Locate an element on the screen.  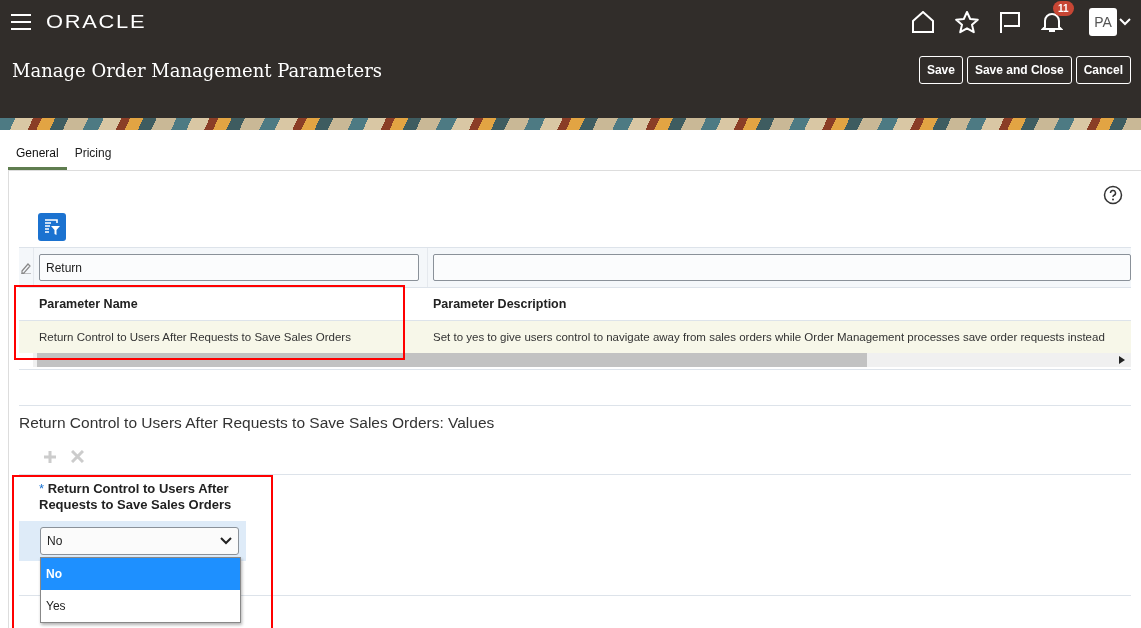
logo: ORACLE is located at coordinates (96, 22).